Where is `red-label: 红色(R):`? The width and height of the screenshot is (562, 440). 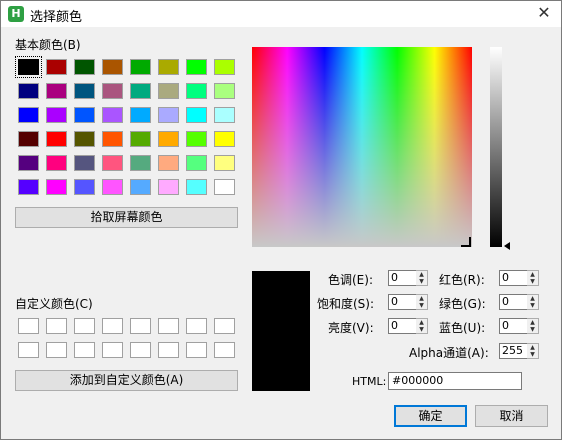 red-label: 红色(R): is located at coordinates (462, 280).